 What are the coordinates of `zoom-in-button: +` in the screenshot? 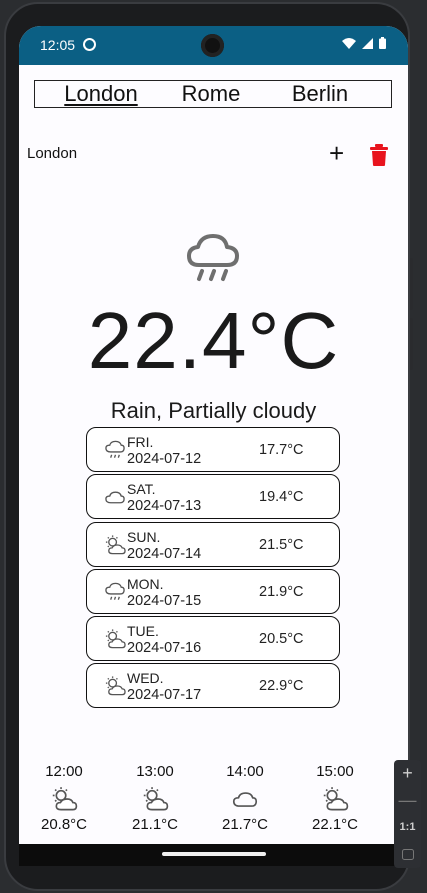 It's located at (407, 773).